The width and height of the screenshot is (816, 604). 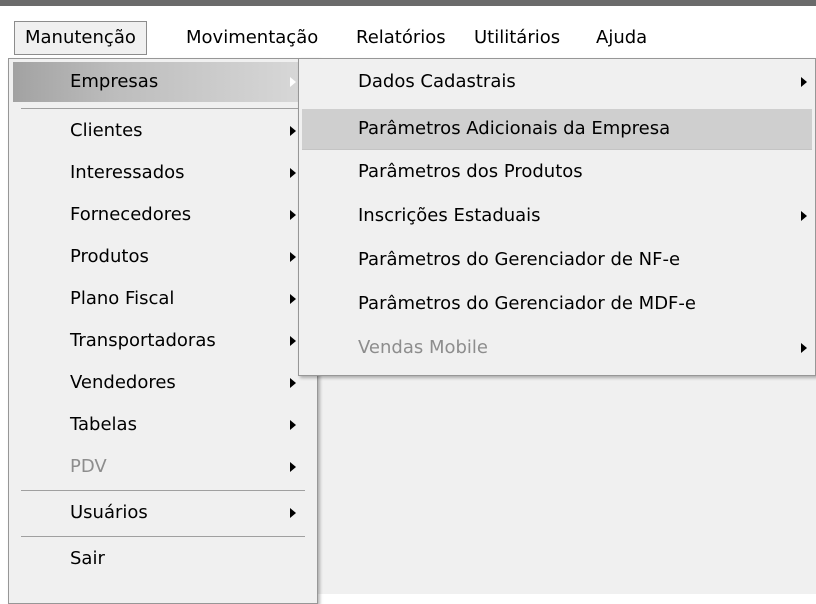 I want to click on menu-item-label: Vendas Mobile, so click(x=423, y=347).